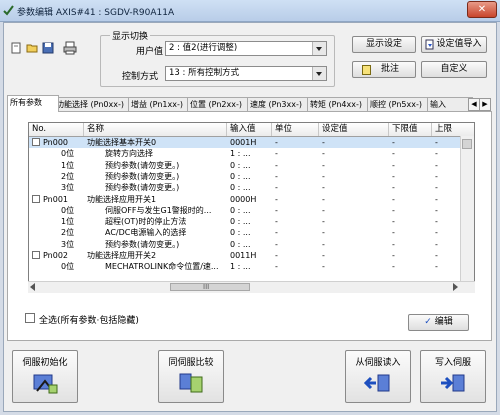 The image size is (500, 415). What do you see at coordinates (251, 153) in the screenshot?
I see `table-row: 0位 旋转方向选择 1 : ... - - - -` at bounding box center [251, 153].